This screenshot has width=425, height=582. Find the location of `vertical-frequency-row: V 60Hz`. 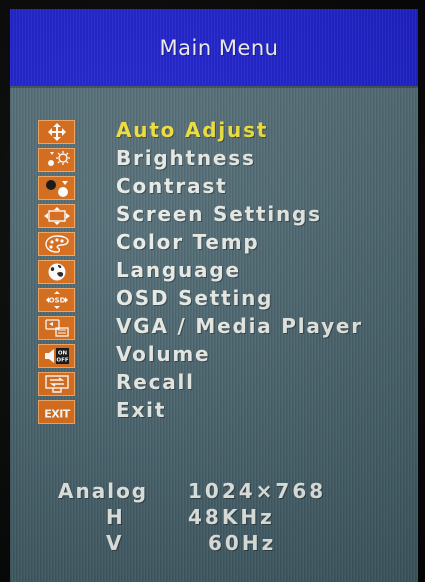

vertical-frequency-row: V 60Hz is located at coordinates (218, 544).